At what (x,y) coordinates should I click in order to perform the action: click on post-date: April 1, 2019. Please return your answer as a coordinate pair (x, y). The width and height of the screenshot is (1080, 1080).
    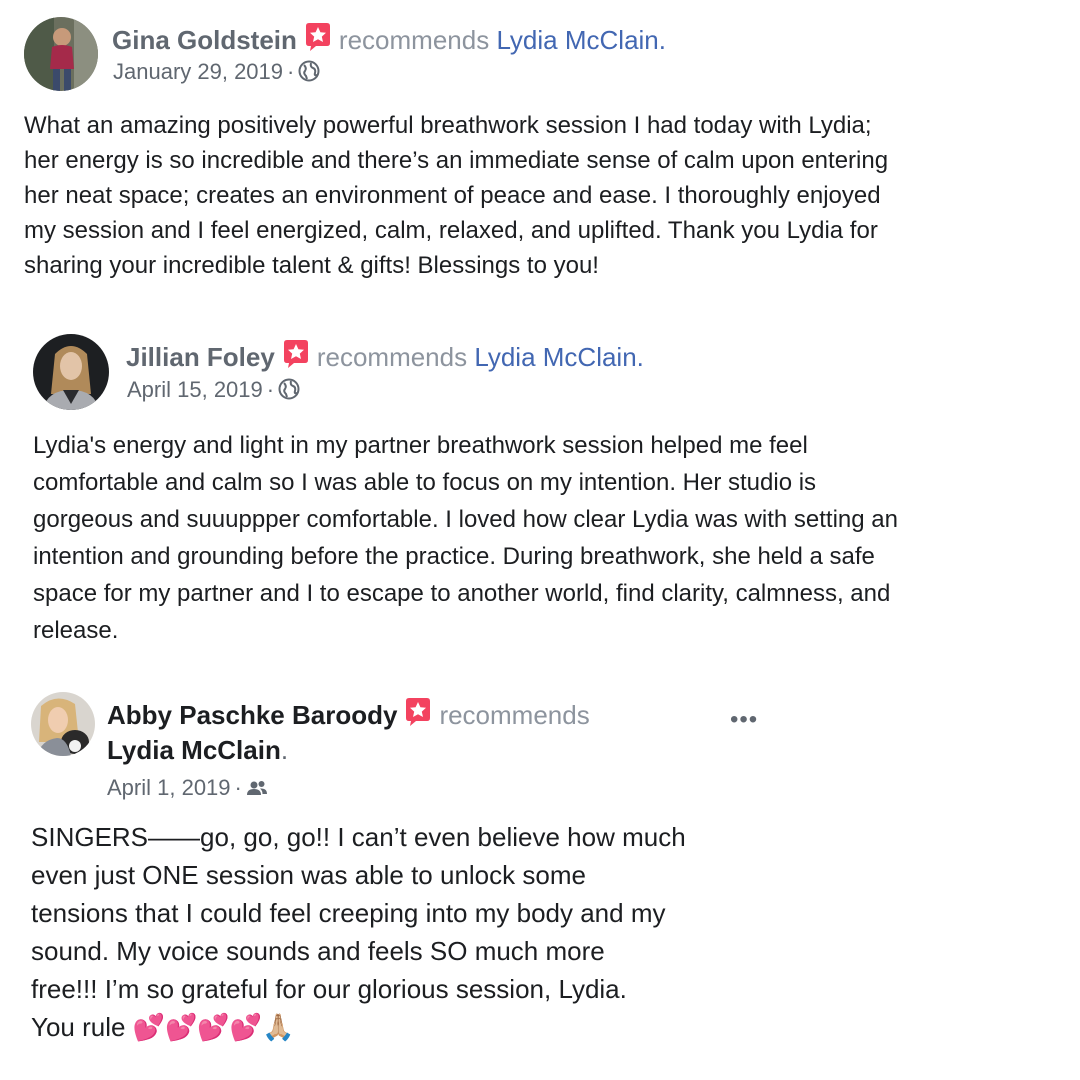
    Looking at the image, I should click on (169, 787).